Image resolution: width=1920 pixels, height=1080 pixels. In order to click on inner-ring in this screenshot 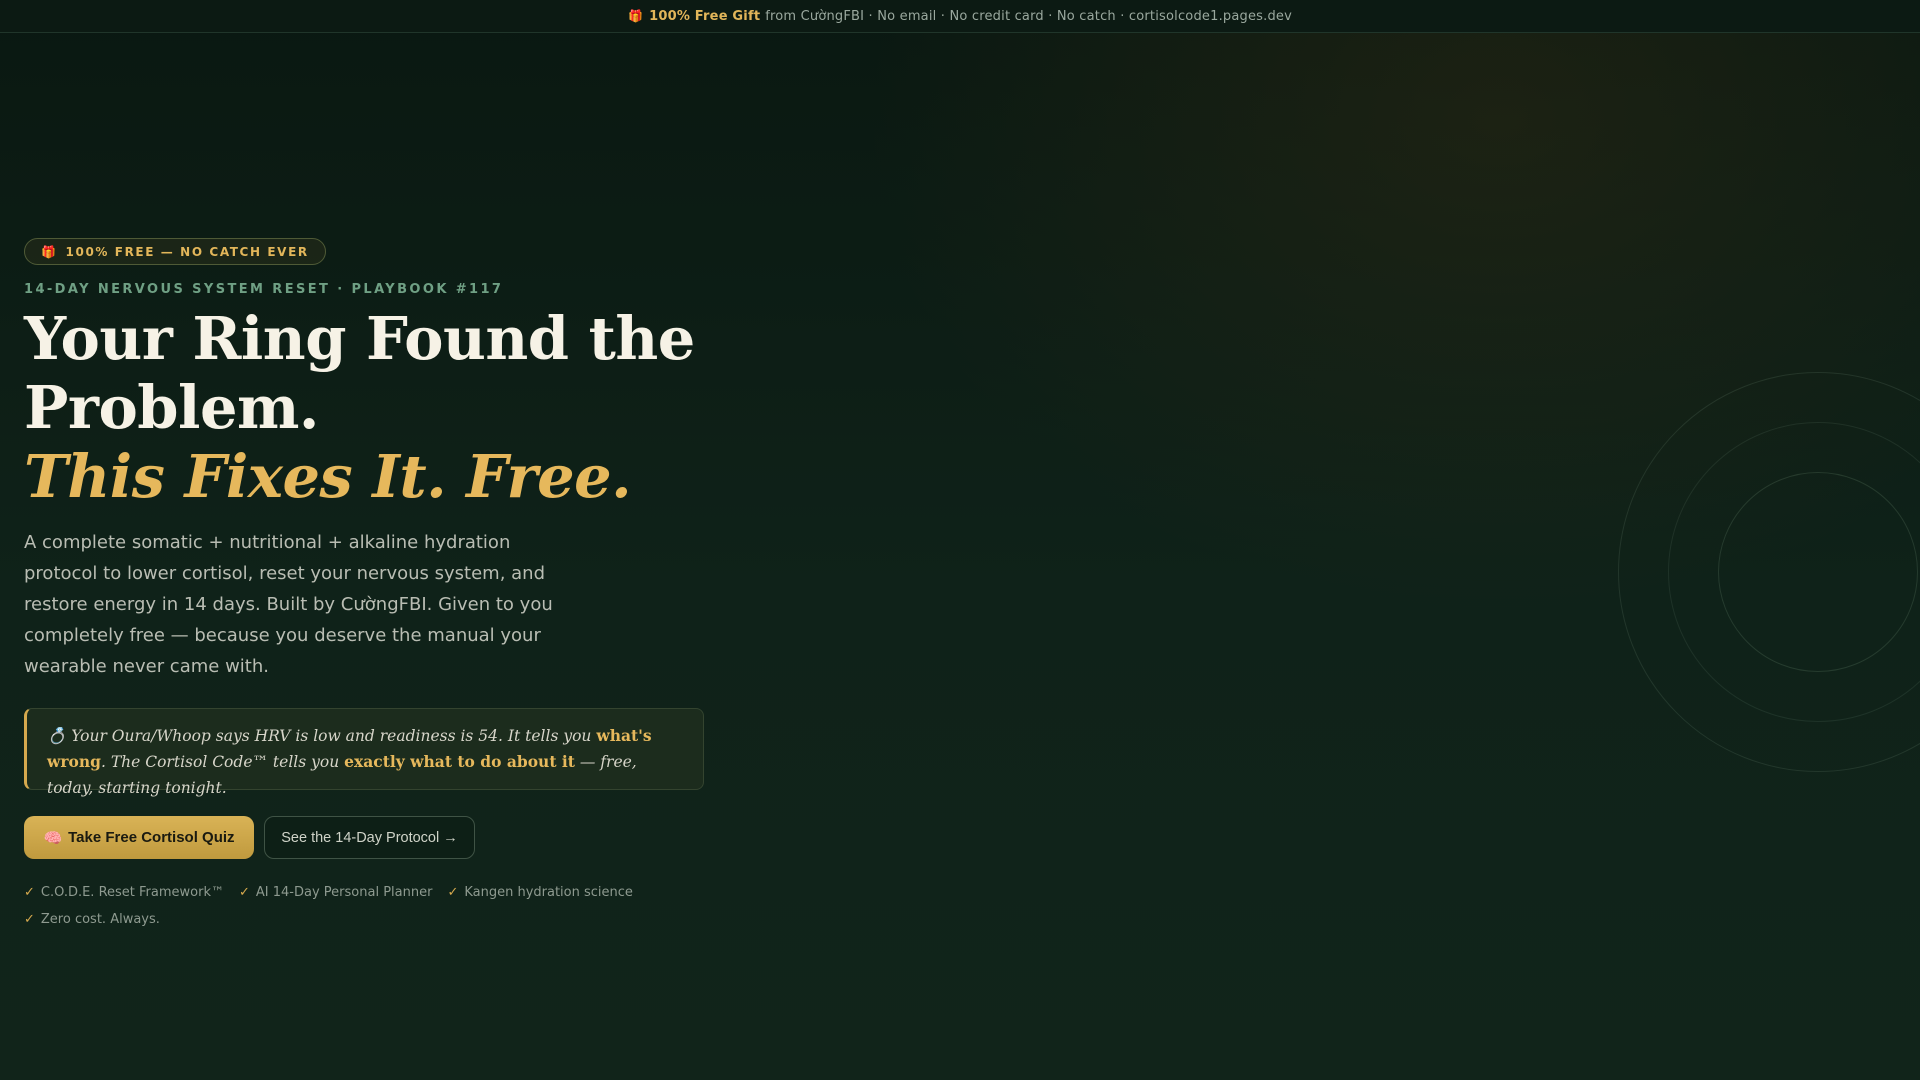, I will do `click(1818, 572)`.